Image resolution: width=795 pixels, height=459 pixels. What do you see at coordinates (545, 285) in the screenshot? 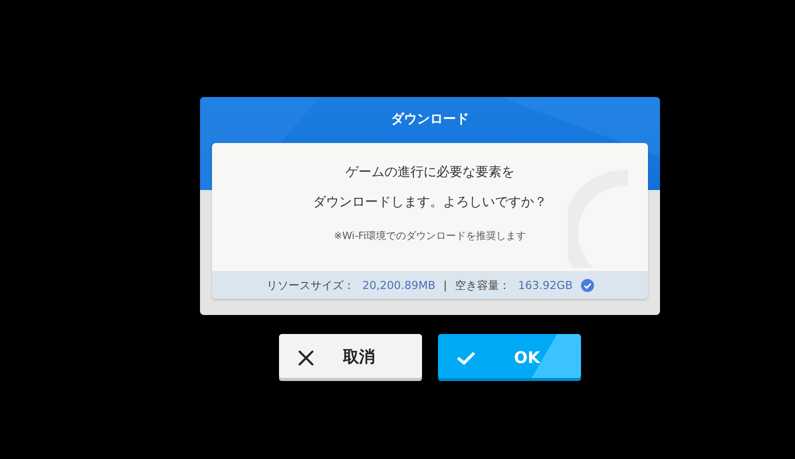
I see `free-space-value: 163.92GB` at bounding box center [545, 285].